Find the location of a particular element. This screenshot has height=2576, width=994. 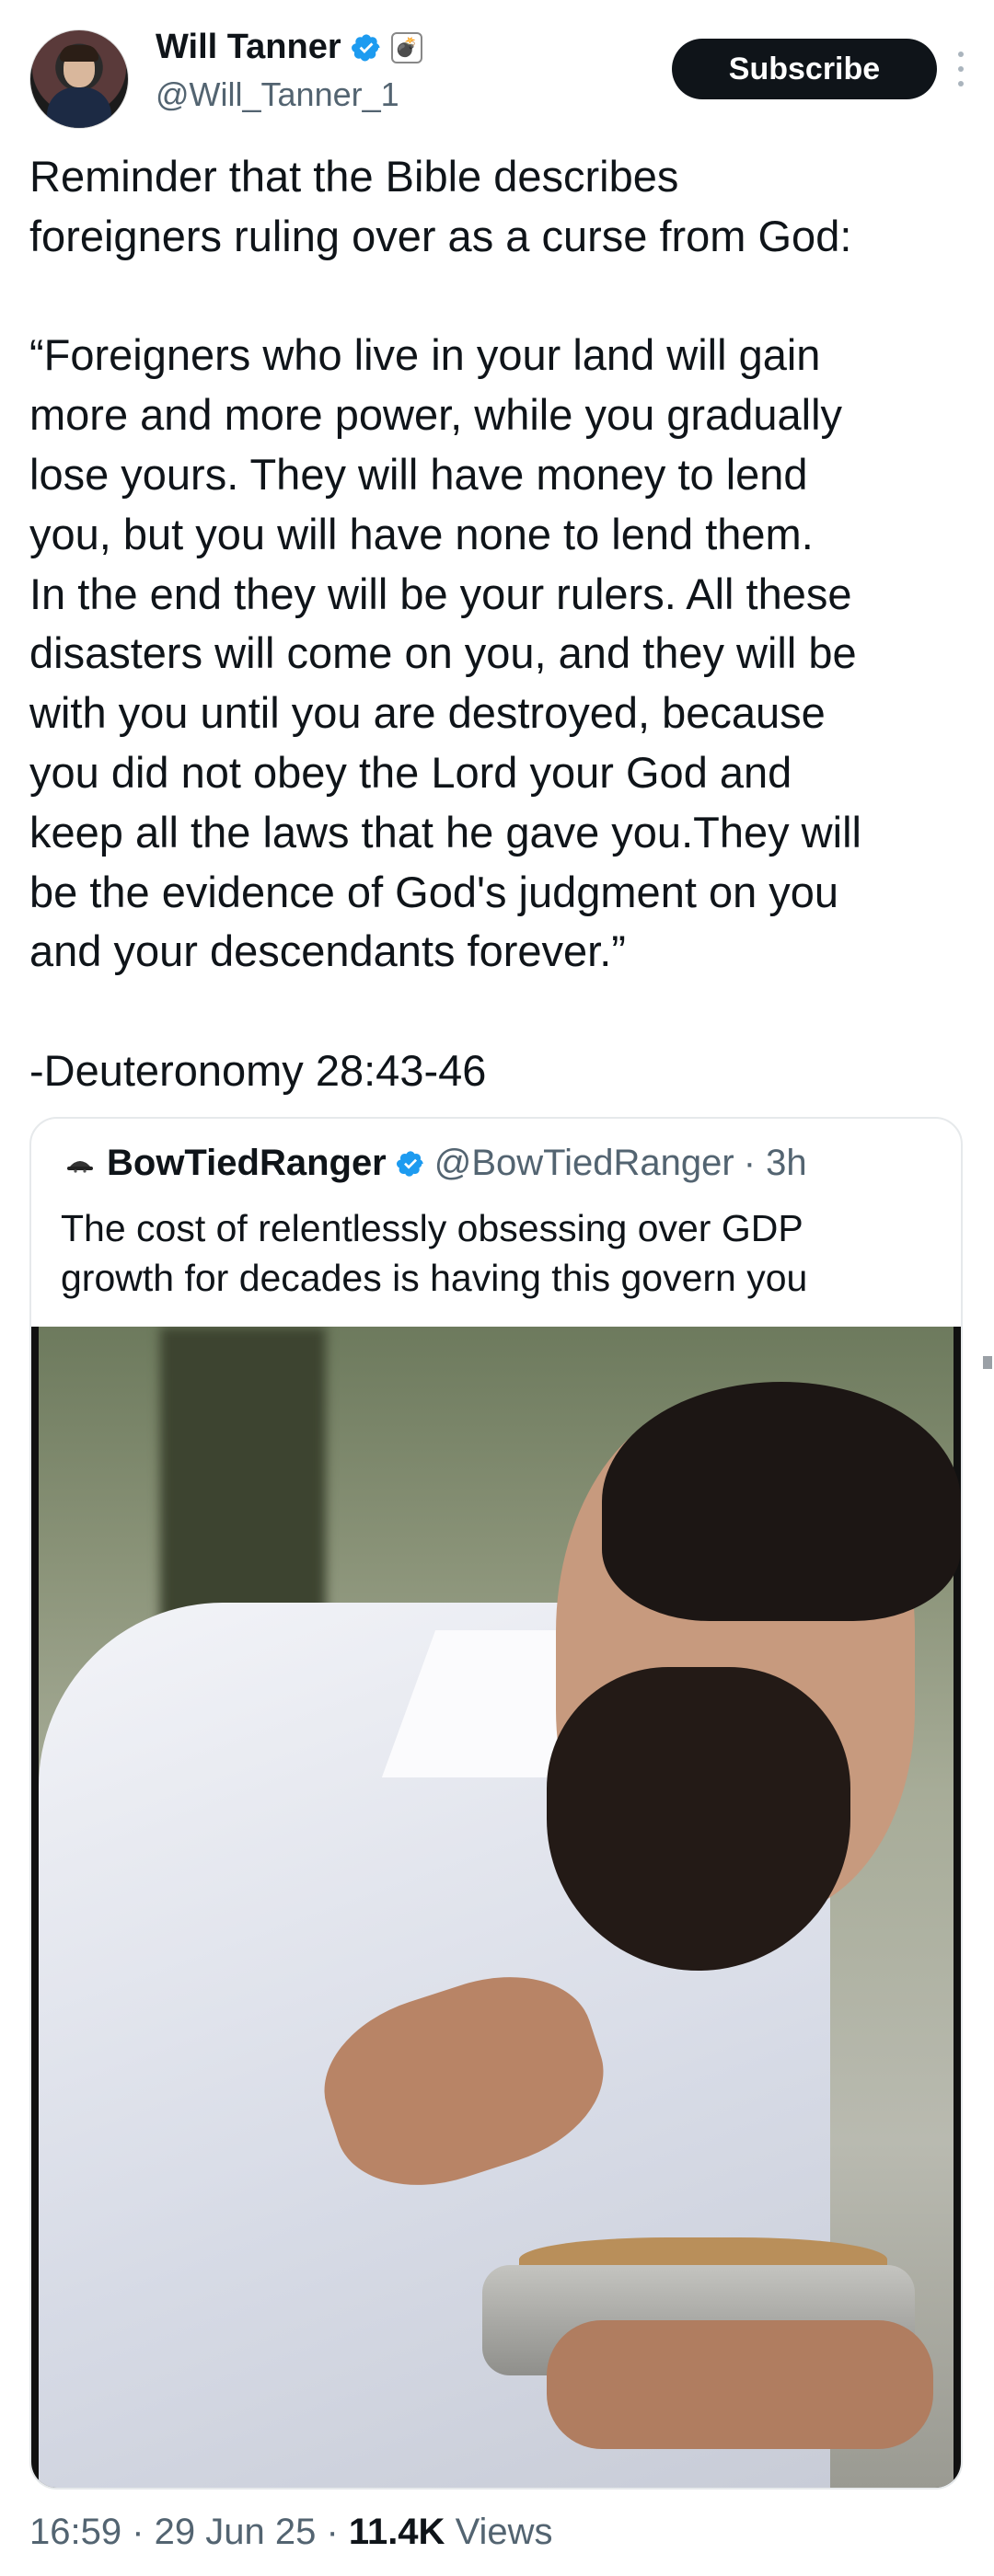

tweet-meta: 16:59 · 29 Jun 25 · 11.4K Views is located at coordinates (291, 2532).